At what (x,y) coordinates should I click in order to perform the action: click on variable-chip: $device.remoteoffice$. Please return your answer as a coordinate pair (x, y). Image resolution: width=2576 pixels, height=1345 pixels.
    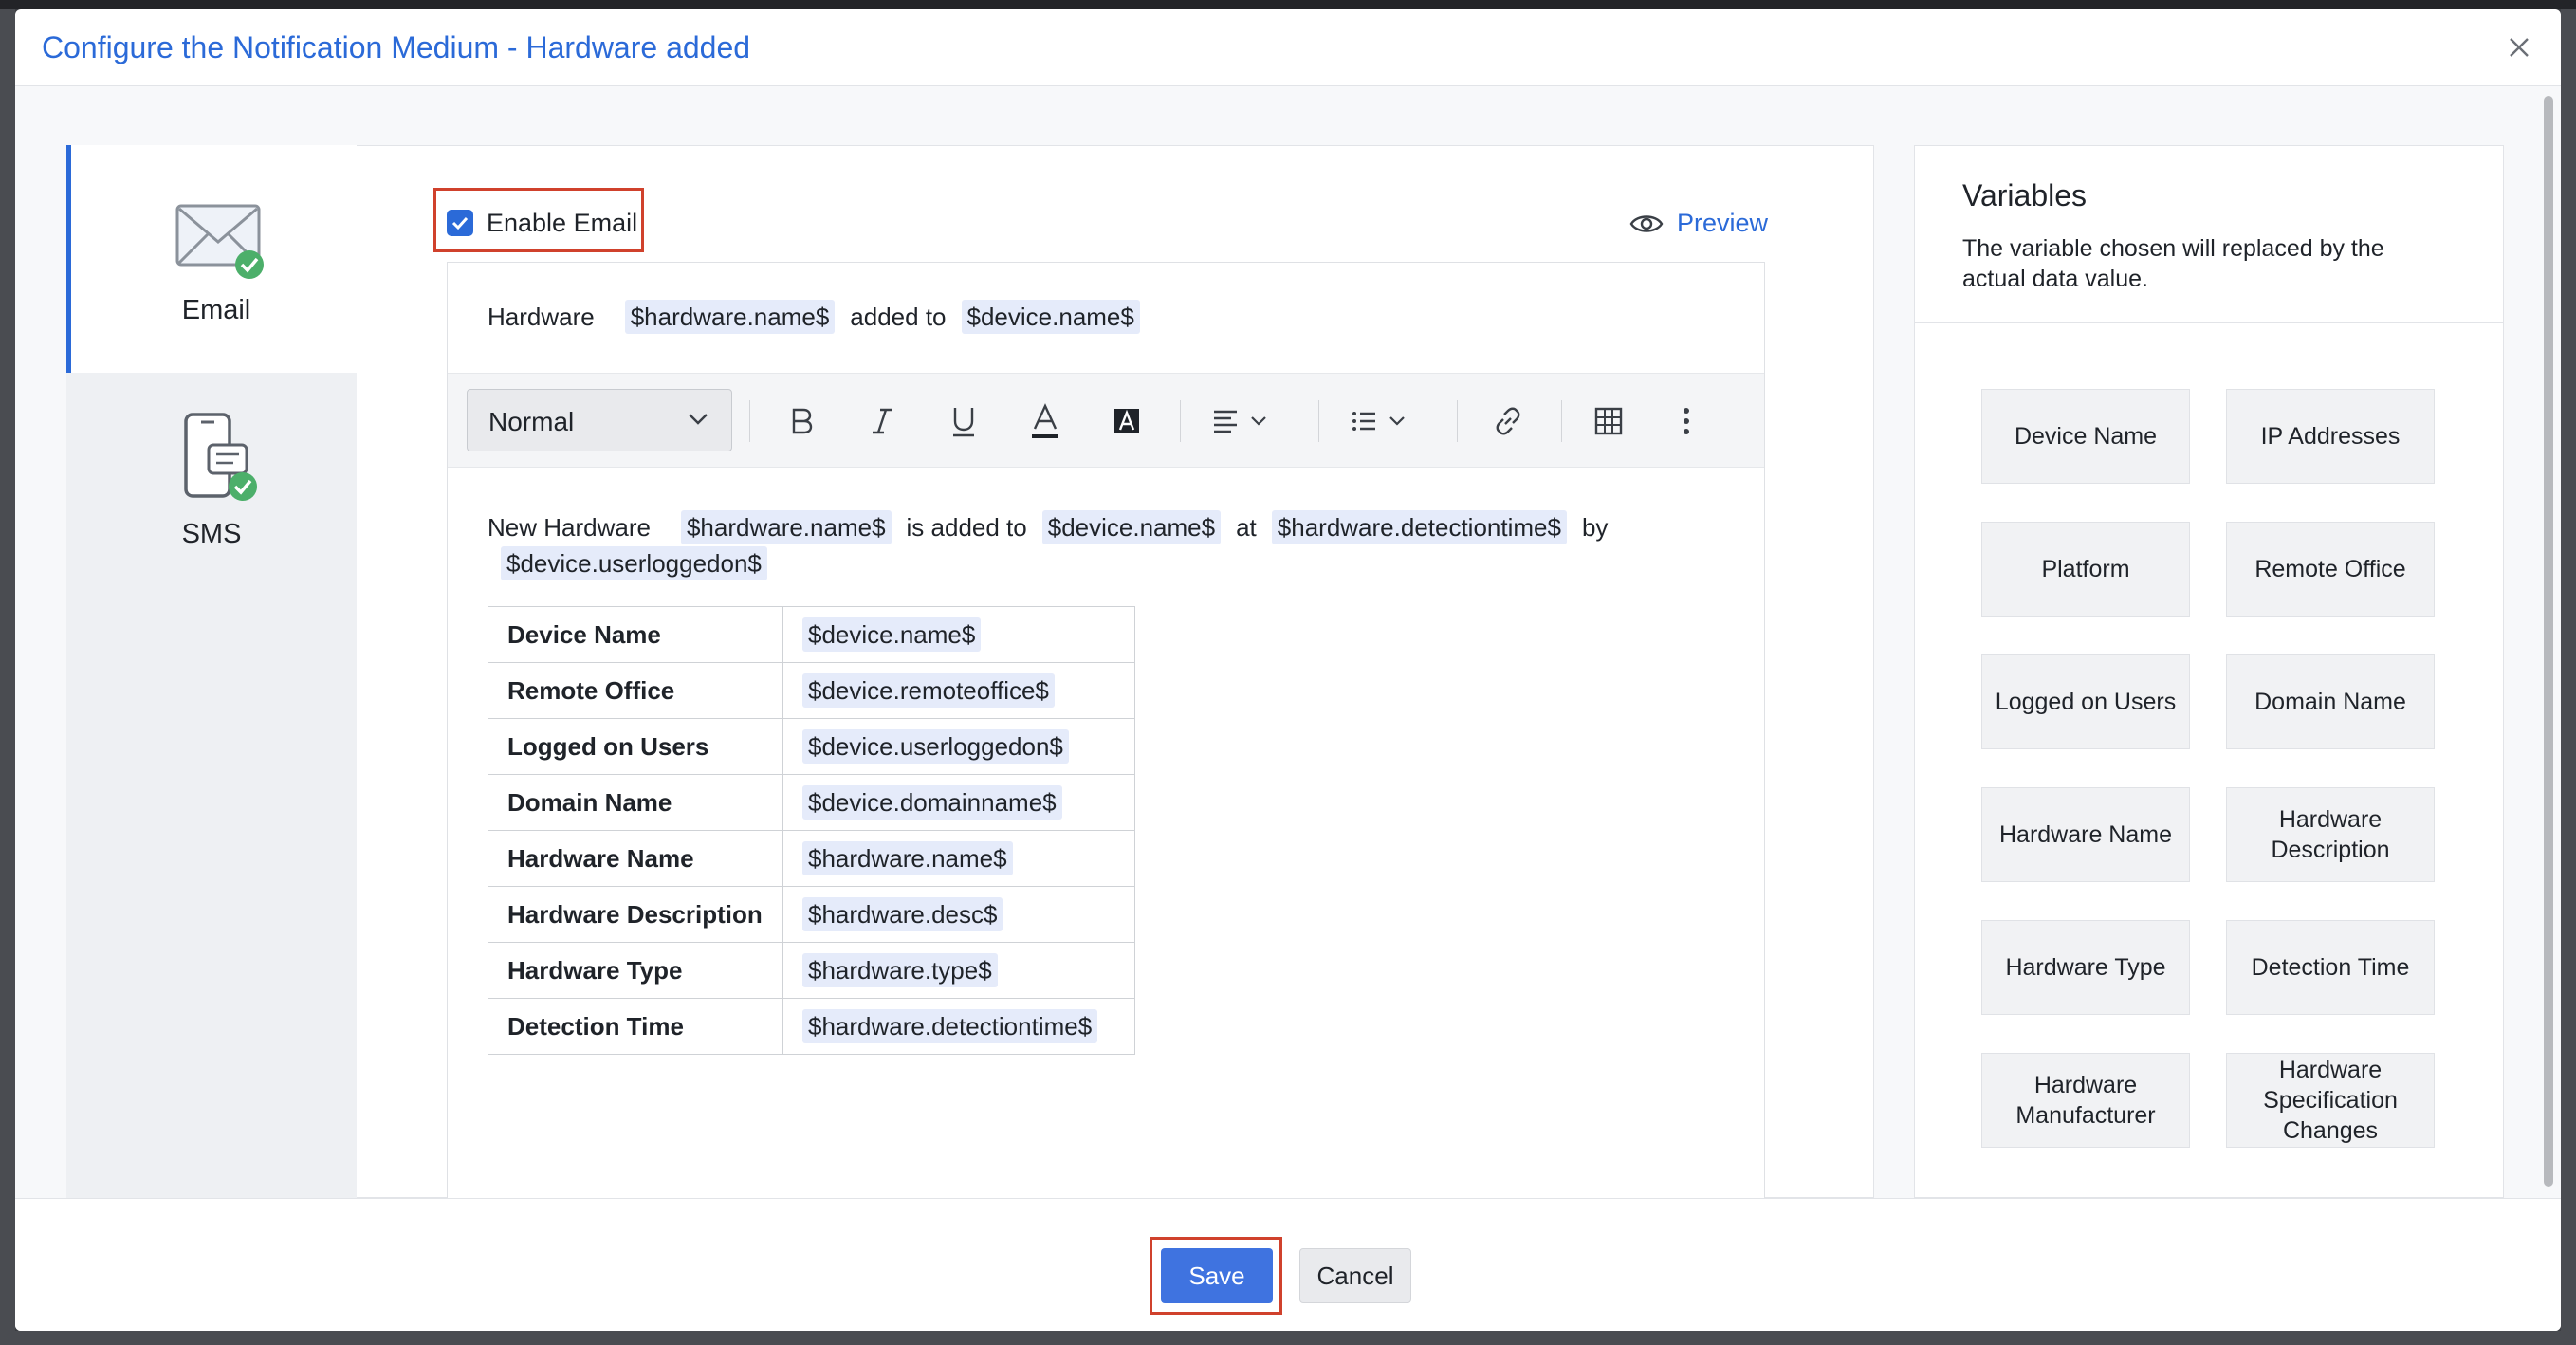
    Looking at the image, I should click on (928, 690).